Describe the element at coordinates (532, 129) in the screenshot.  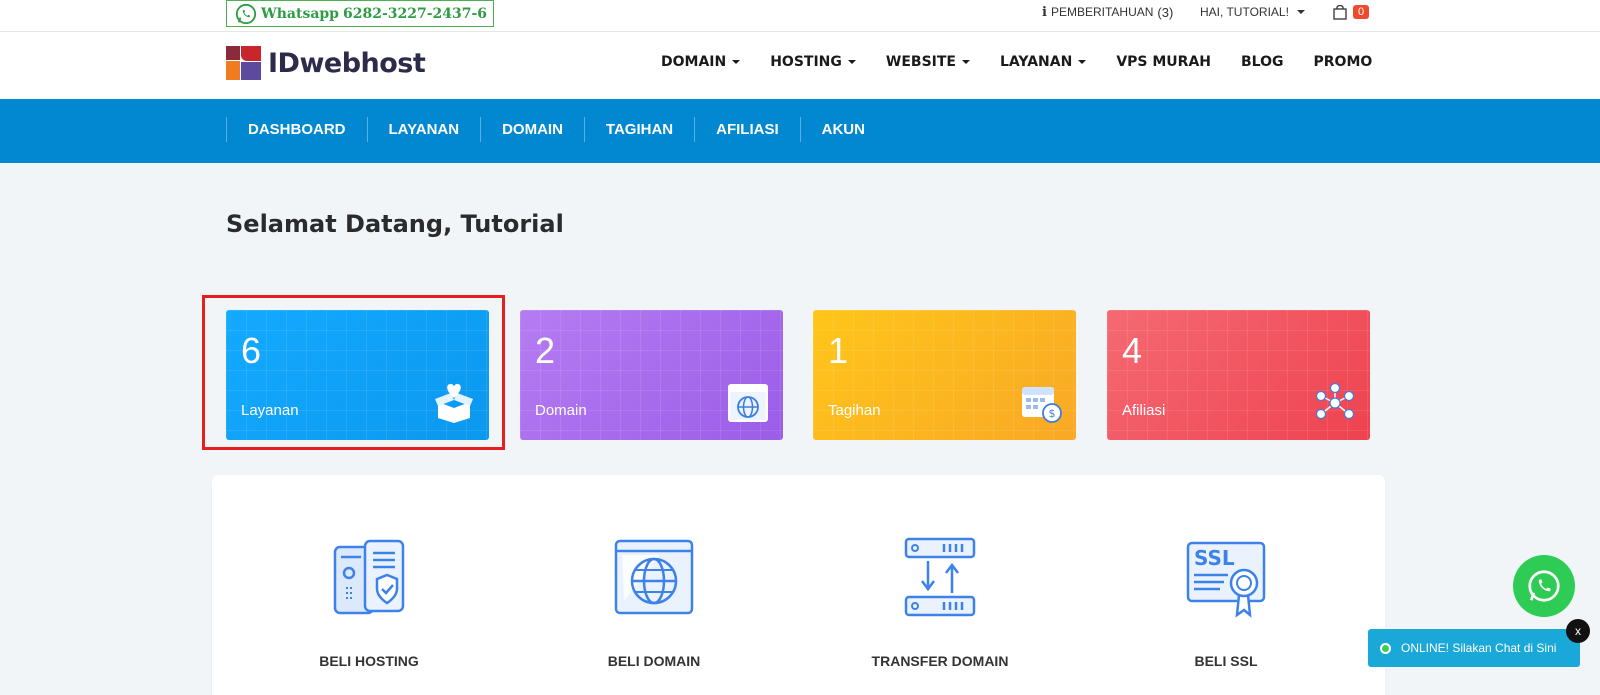
I see `client-nav-domain: DOMAIN` at that location.